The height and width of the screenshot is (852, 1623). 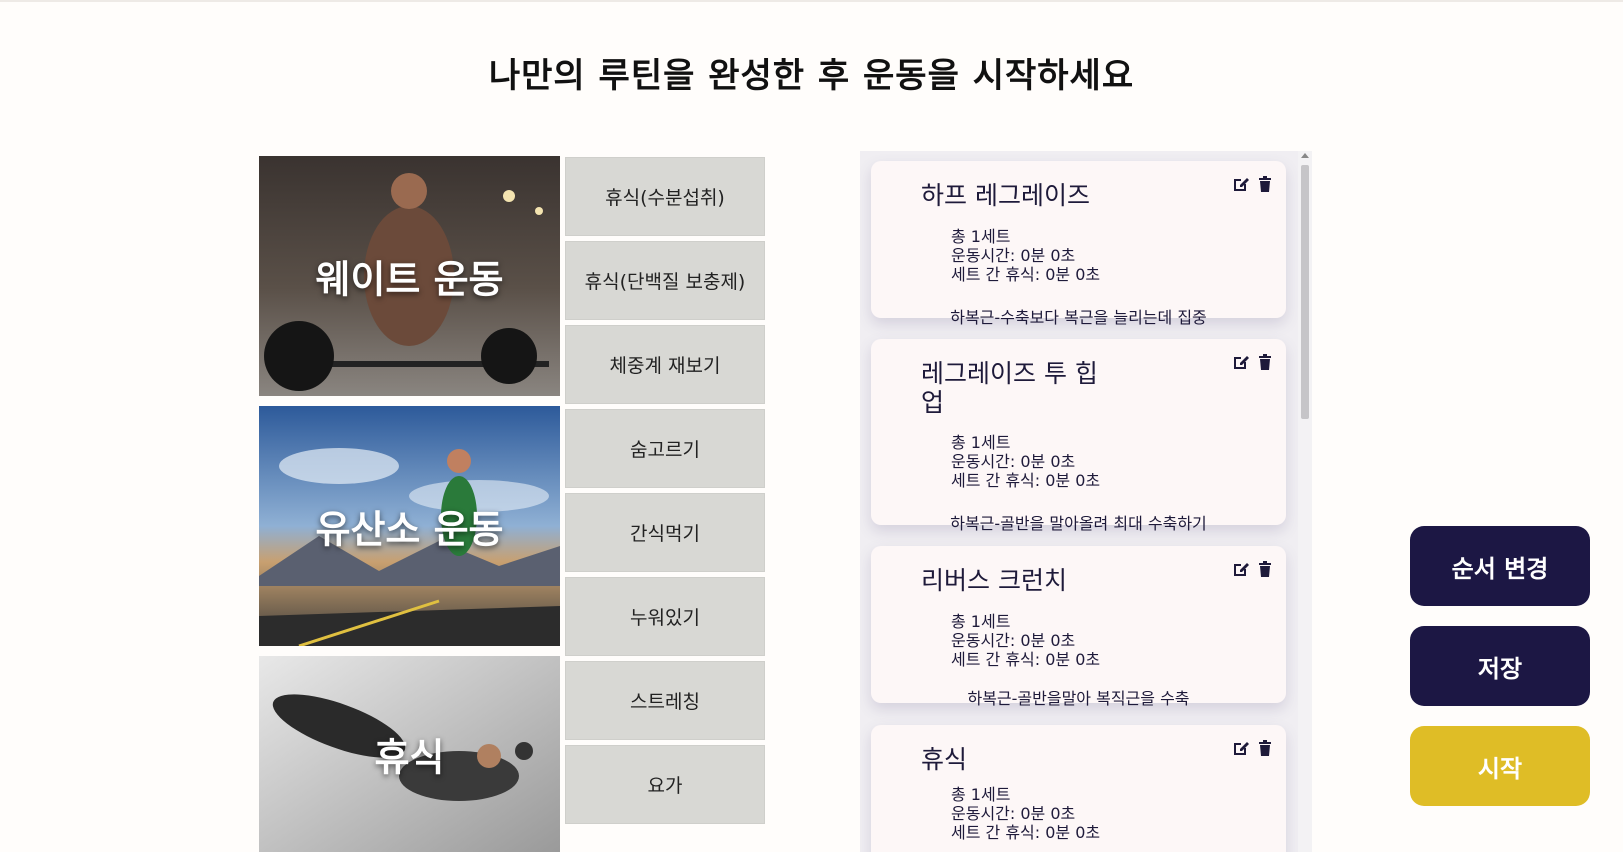 I want to click on page-title: 나만의 루틴을 완성한 후 운동을 시작하세요, so click(x=811, y=76).